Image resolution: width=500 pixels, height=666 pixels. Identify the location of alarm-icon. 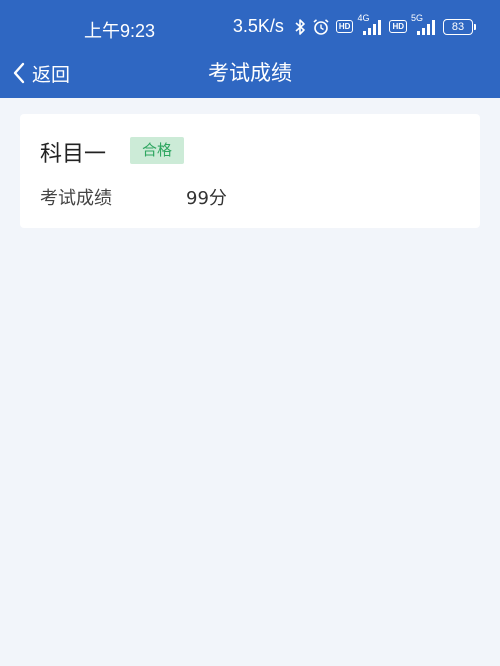
(321, 27).